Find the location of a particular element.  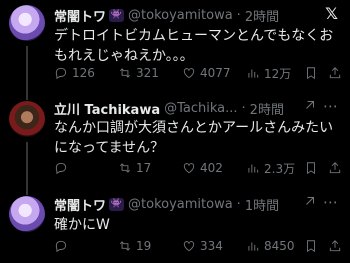

action-bar: 126 321 4077 12万 is located at coordinates (199, 73).